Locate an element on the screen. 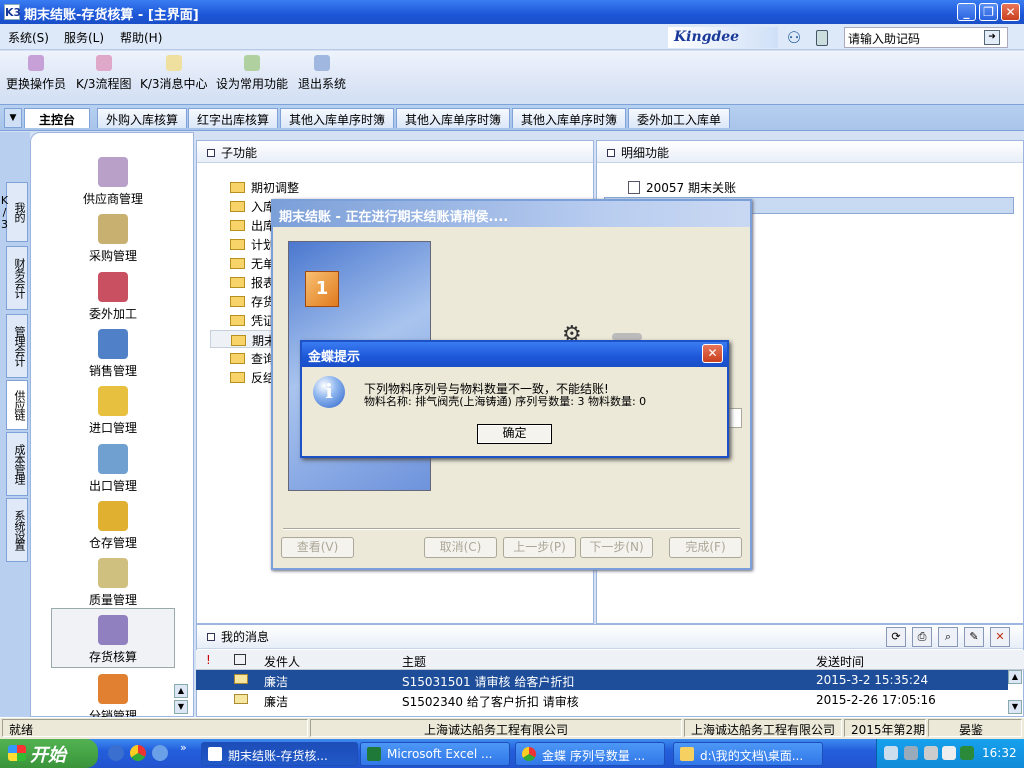  tray-arrow-icon is located at coordinates (891, 753).